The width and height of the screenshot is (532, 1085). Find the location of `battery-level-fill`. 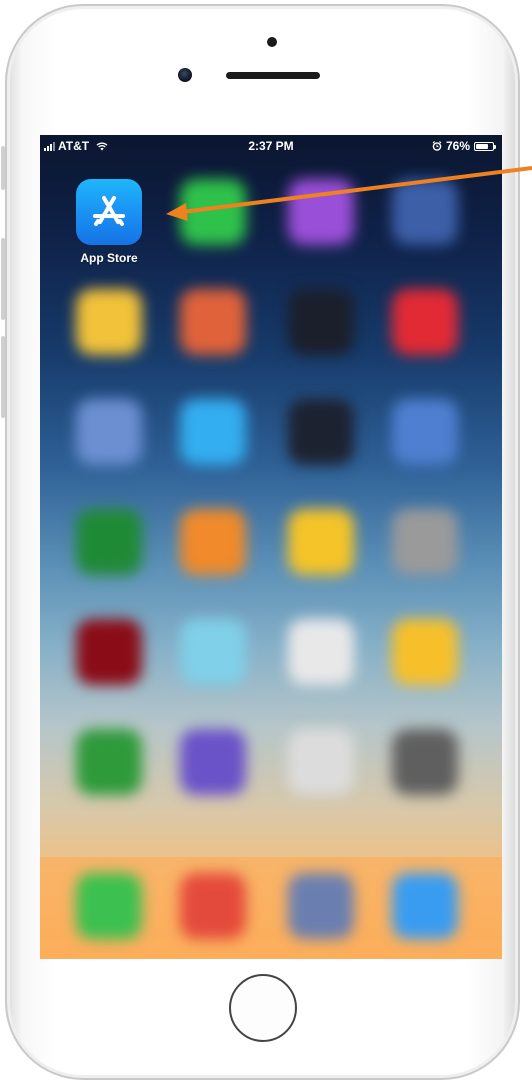

battery-level-fill is located at coordinates (482, 146).